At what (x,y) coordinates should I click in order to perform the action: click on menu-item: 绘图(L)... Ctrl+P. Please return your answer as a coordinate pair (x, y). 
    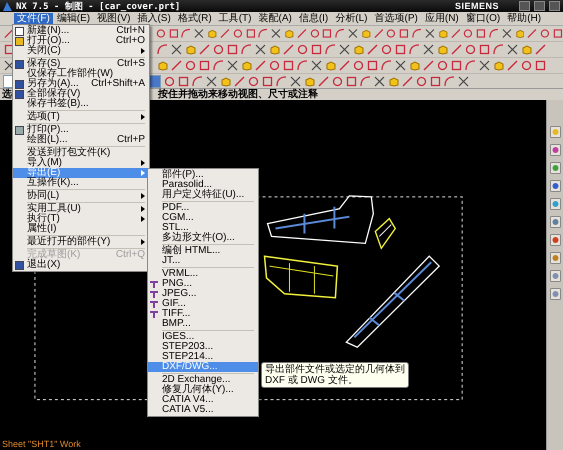
    Looking at the image, I should click on (81, 140).